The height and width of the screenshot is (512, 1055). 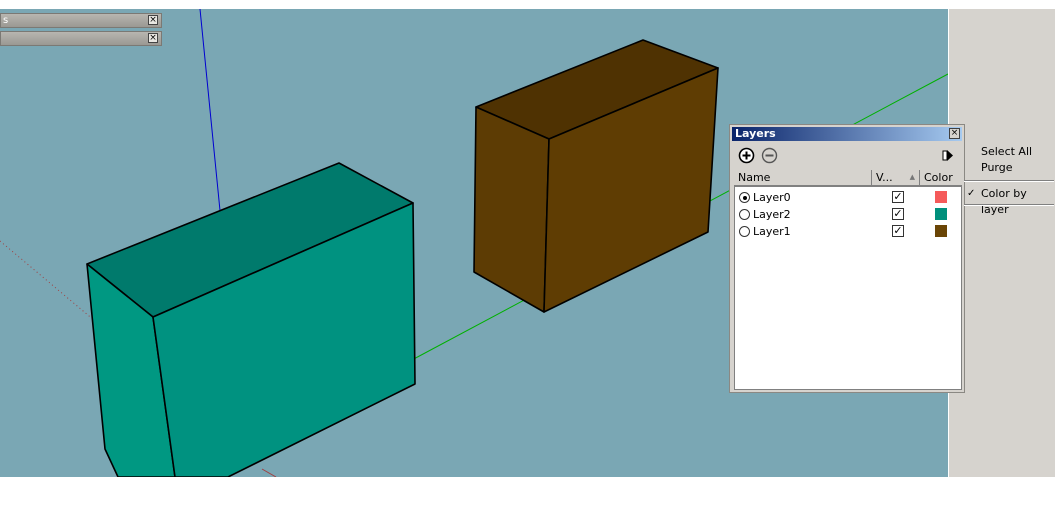 What do you see at coordinates (1008, 201) in the screenshot?
I see `menu-item-color-by-layer: ✓ Color by layer` at bounding box center [1008, 201].